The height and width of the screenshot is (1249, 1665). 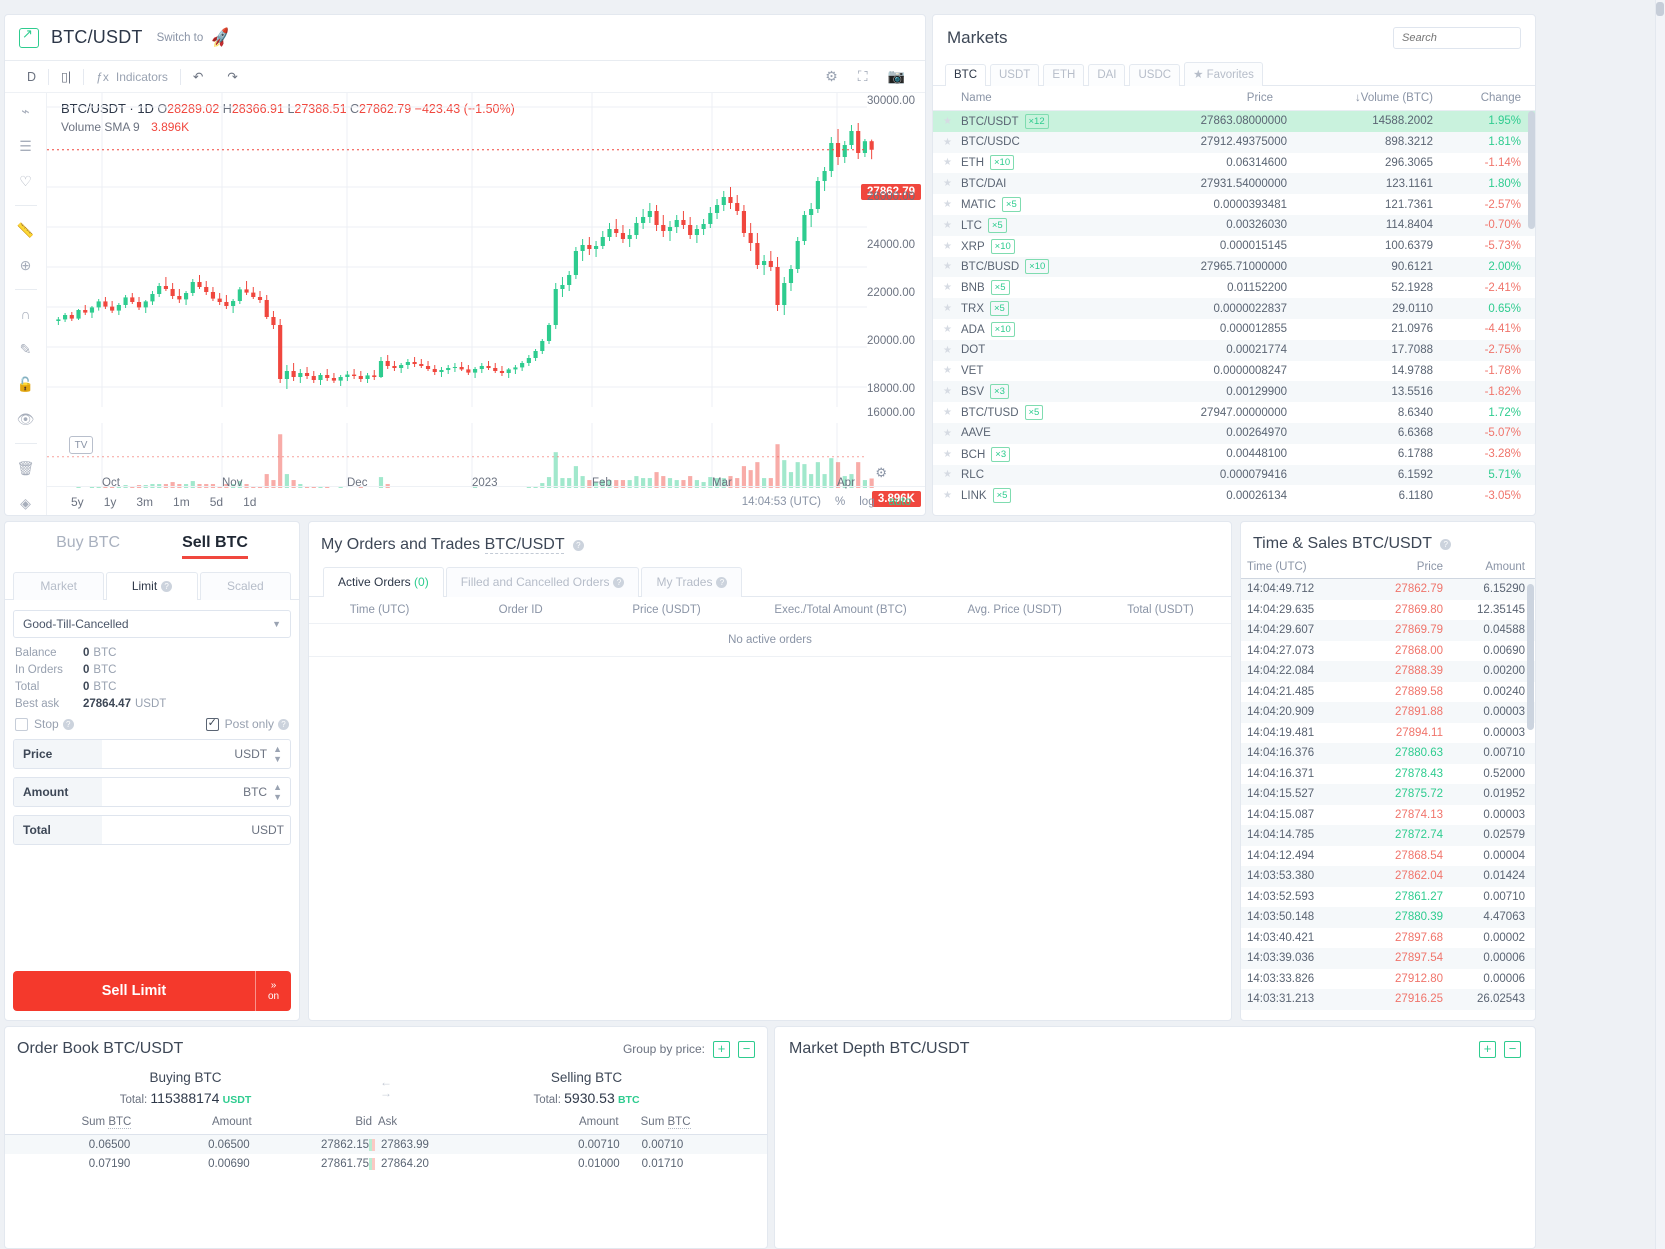 I want to click on magnet-icon: ∩, so click(x=26, y=314).